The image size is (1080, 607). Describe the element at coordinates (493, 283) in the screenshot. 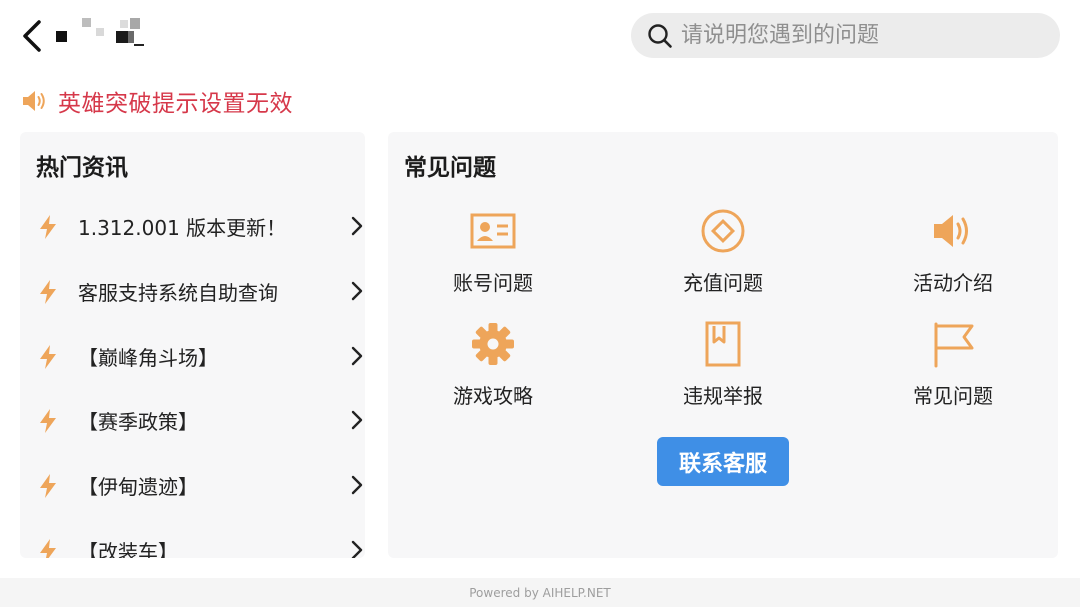

I see `faq-category-label: 账号问题` at that location.